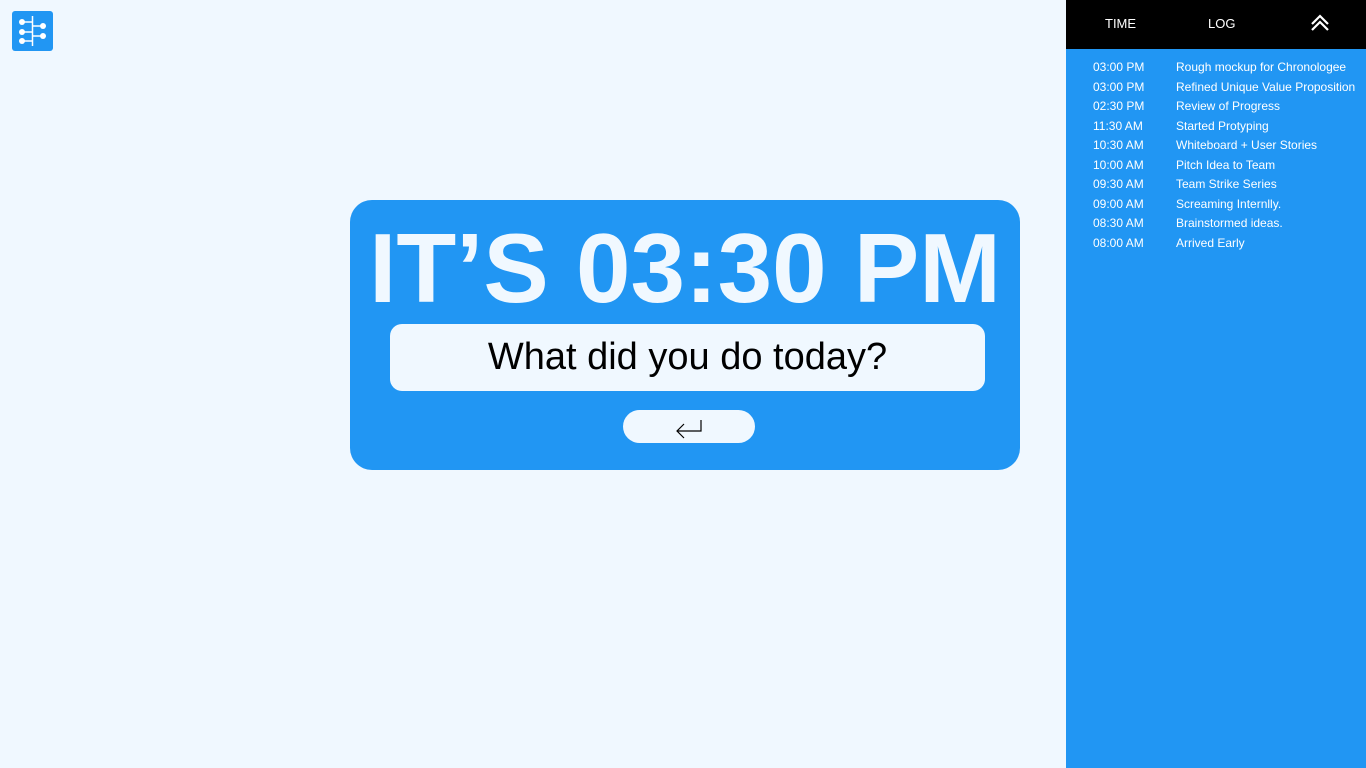 The image size is (1366, 768). I want to click on collapse-sidebar-button, so click(1320, 25).